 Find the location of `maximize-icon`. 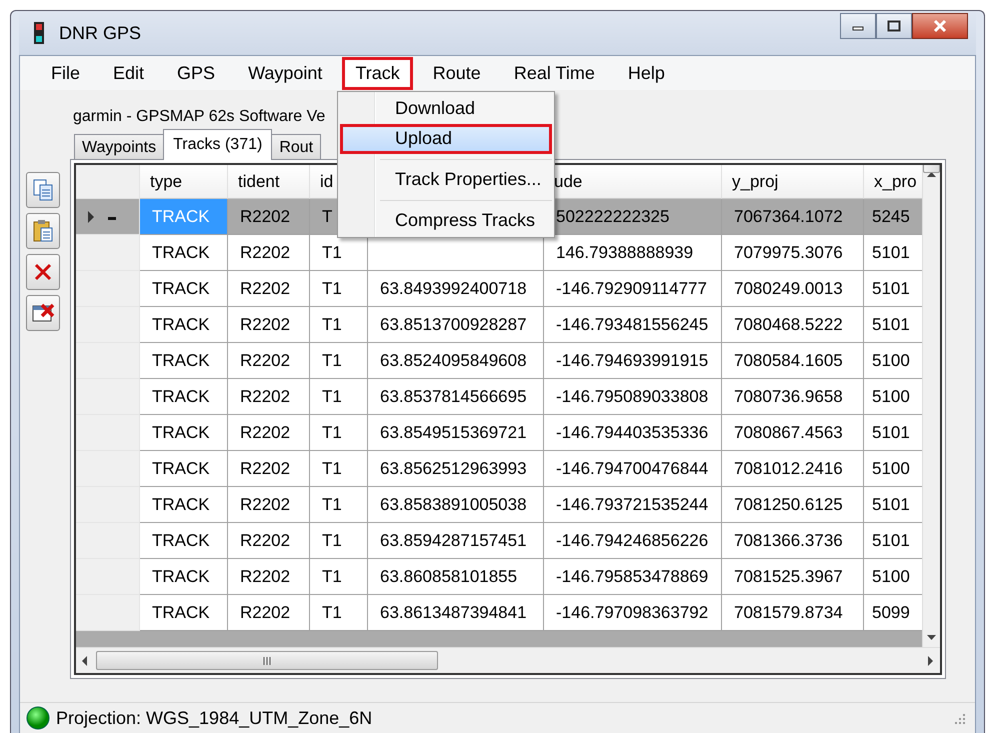

maximize-icon is located at coordinates (894, 26).